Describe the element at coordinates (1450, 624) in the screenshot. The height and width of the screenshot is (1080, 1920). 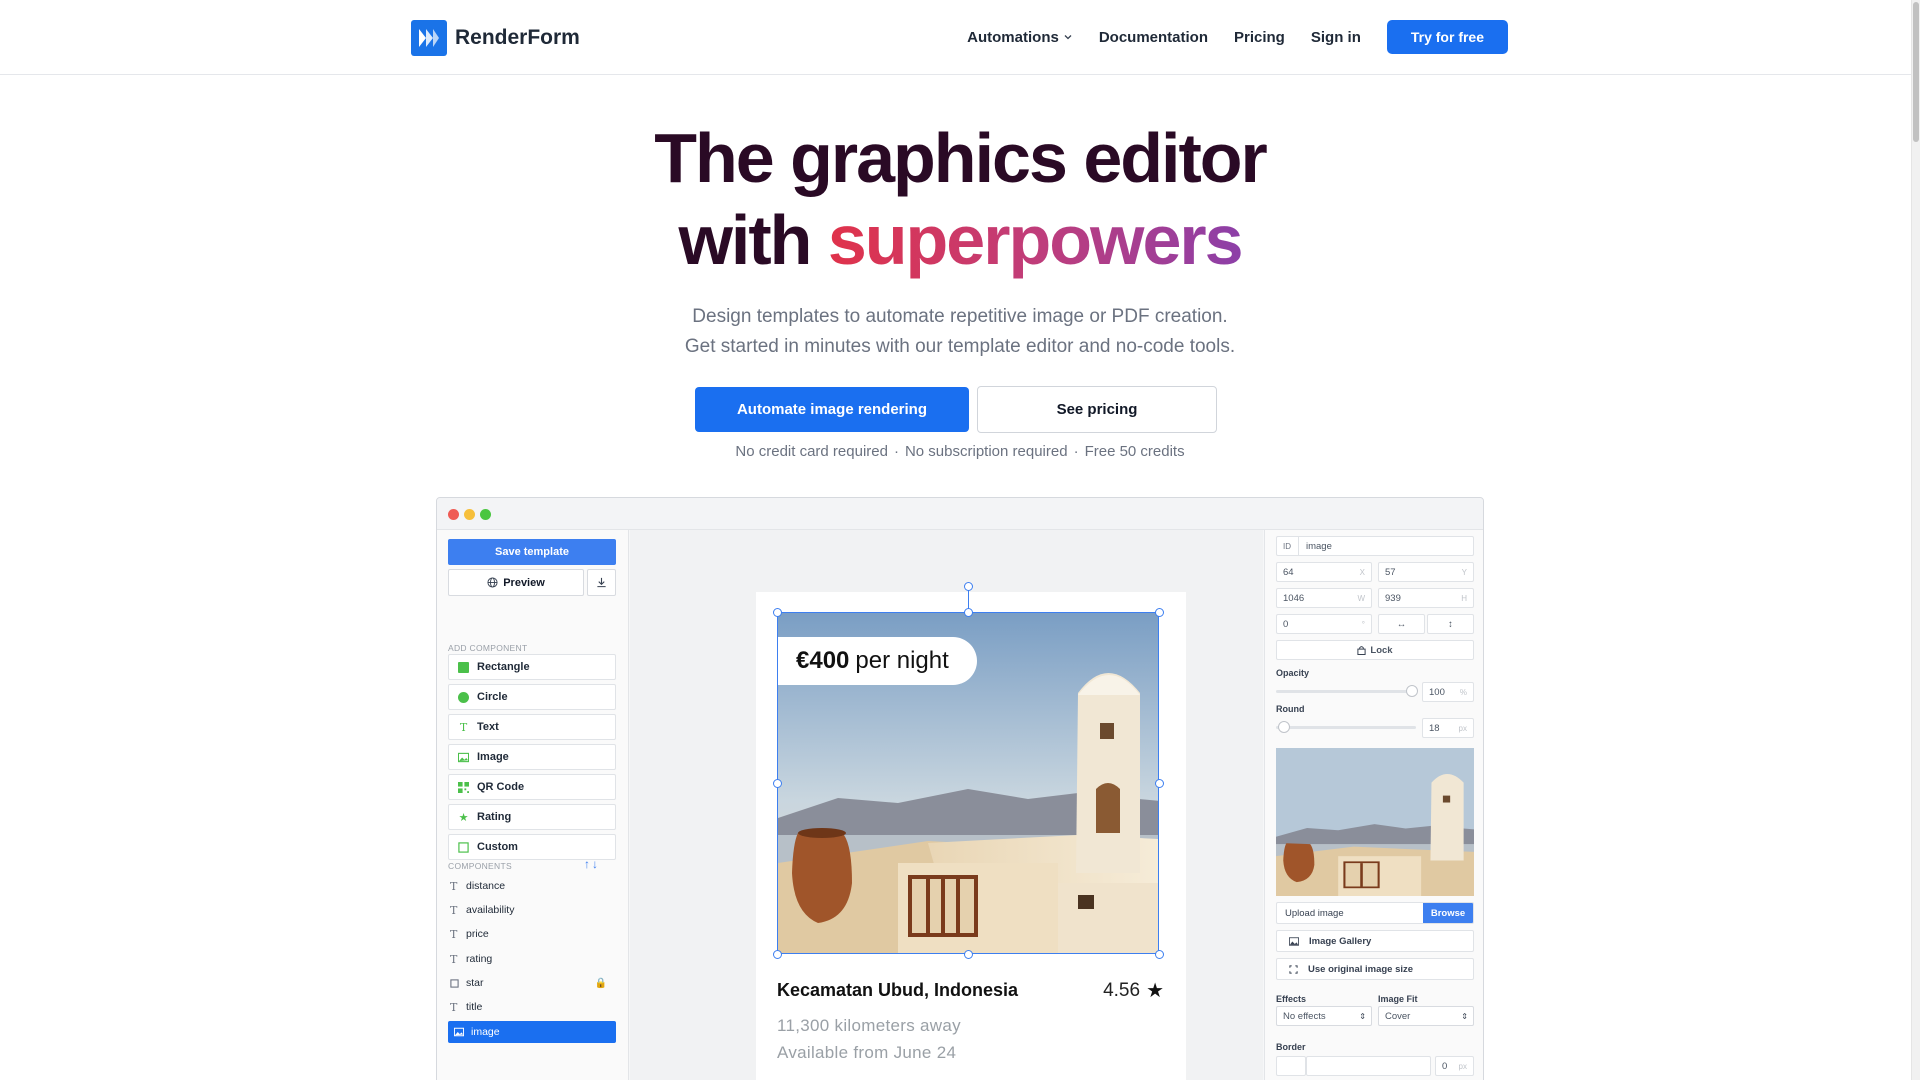
I see `flip-vertical-button: ↕` at that location.